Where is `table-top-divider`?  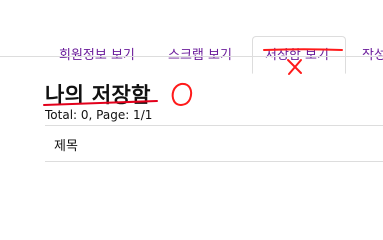 table-top-divider is located at coordinates (214, 125).